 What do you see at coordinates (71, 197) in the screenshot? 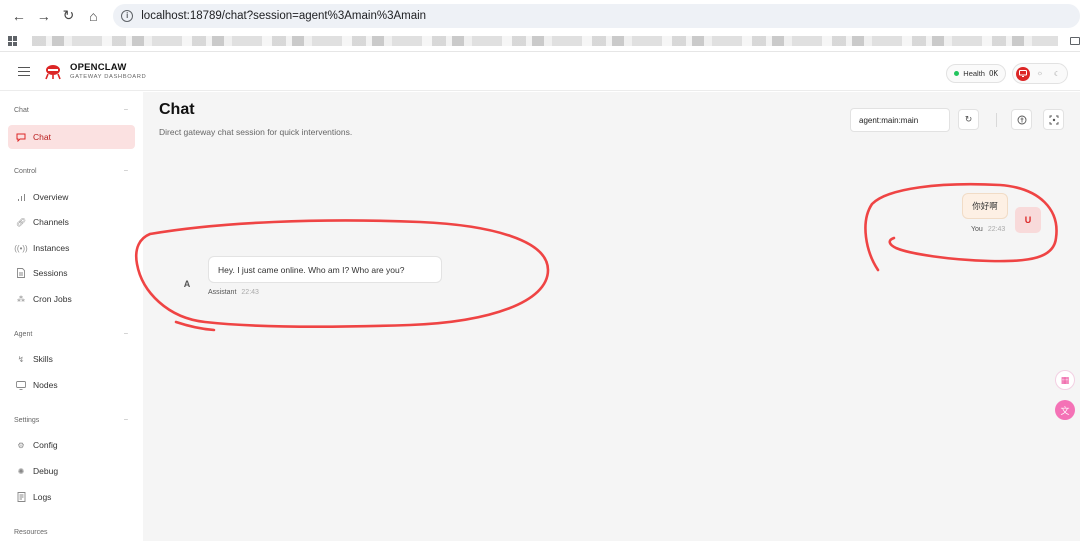
I see `sidebar-item-overview: Overview` at bounding box center [71, 197].